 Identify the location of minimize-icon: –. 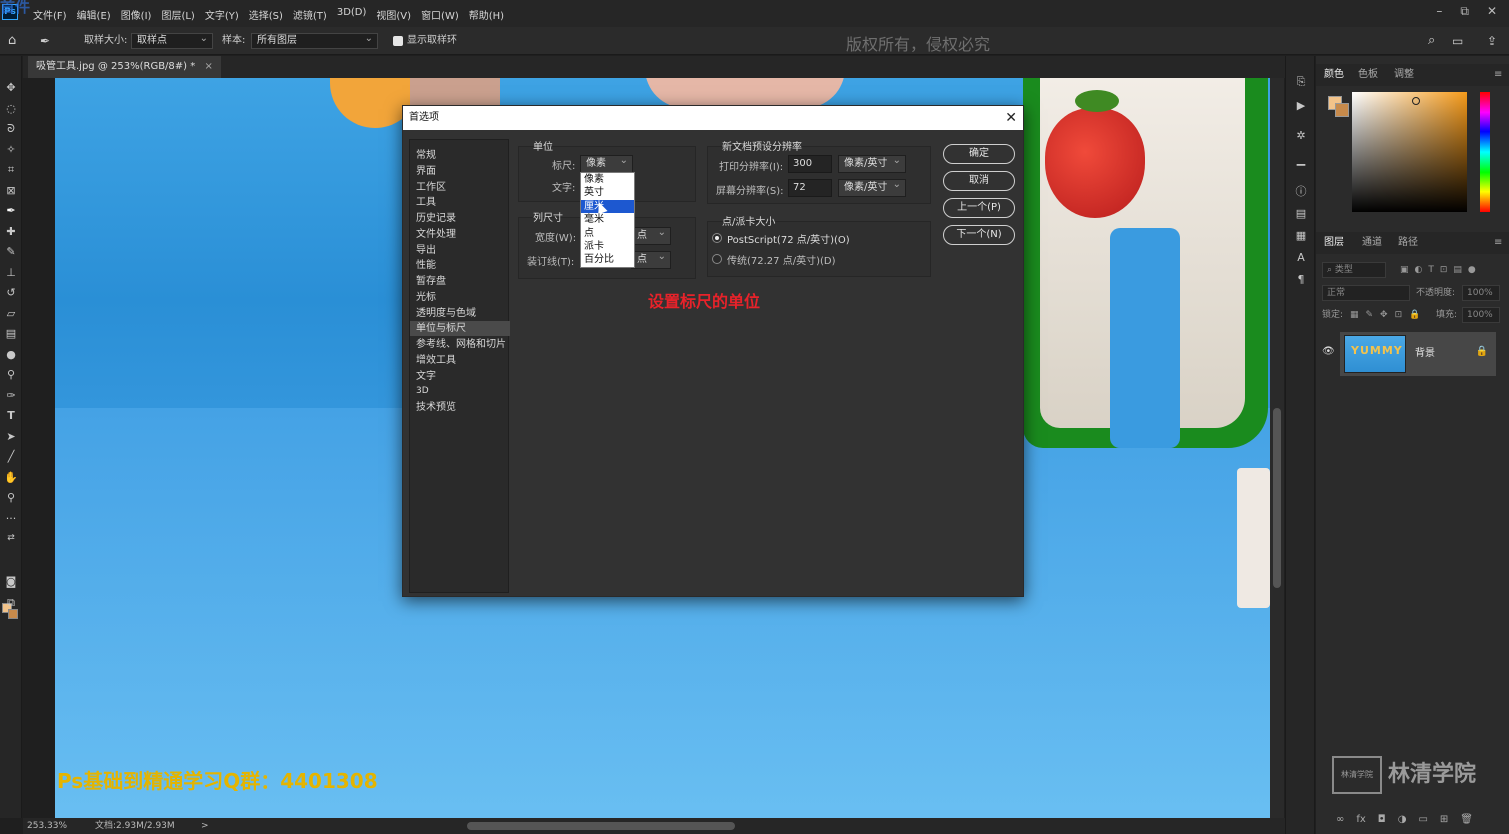
(1439, 11).